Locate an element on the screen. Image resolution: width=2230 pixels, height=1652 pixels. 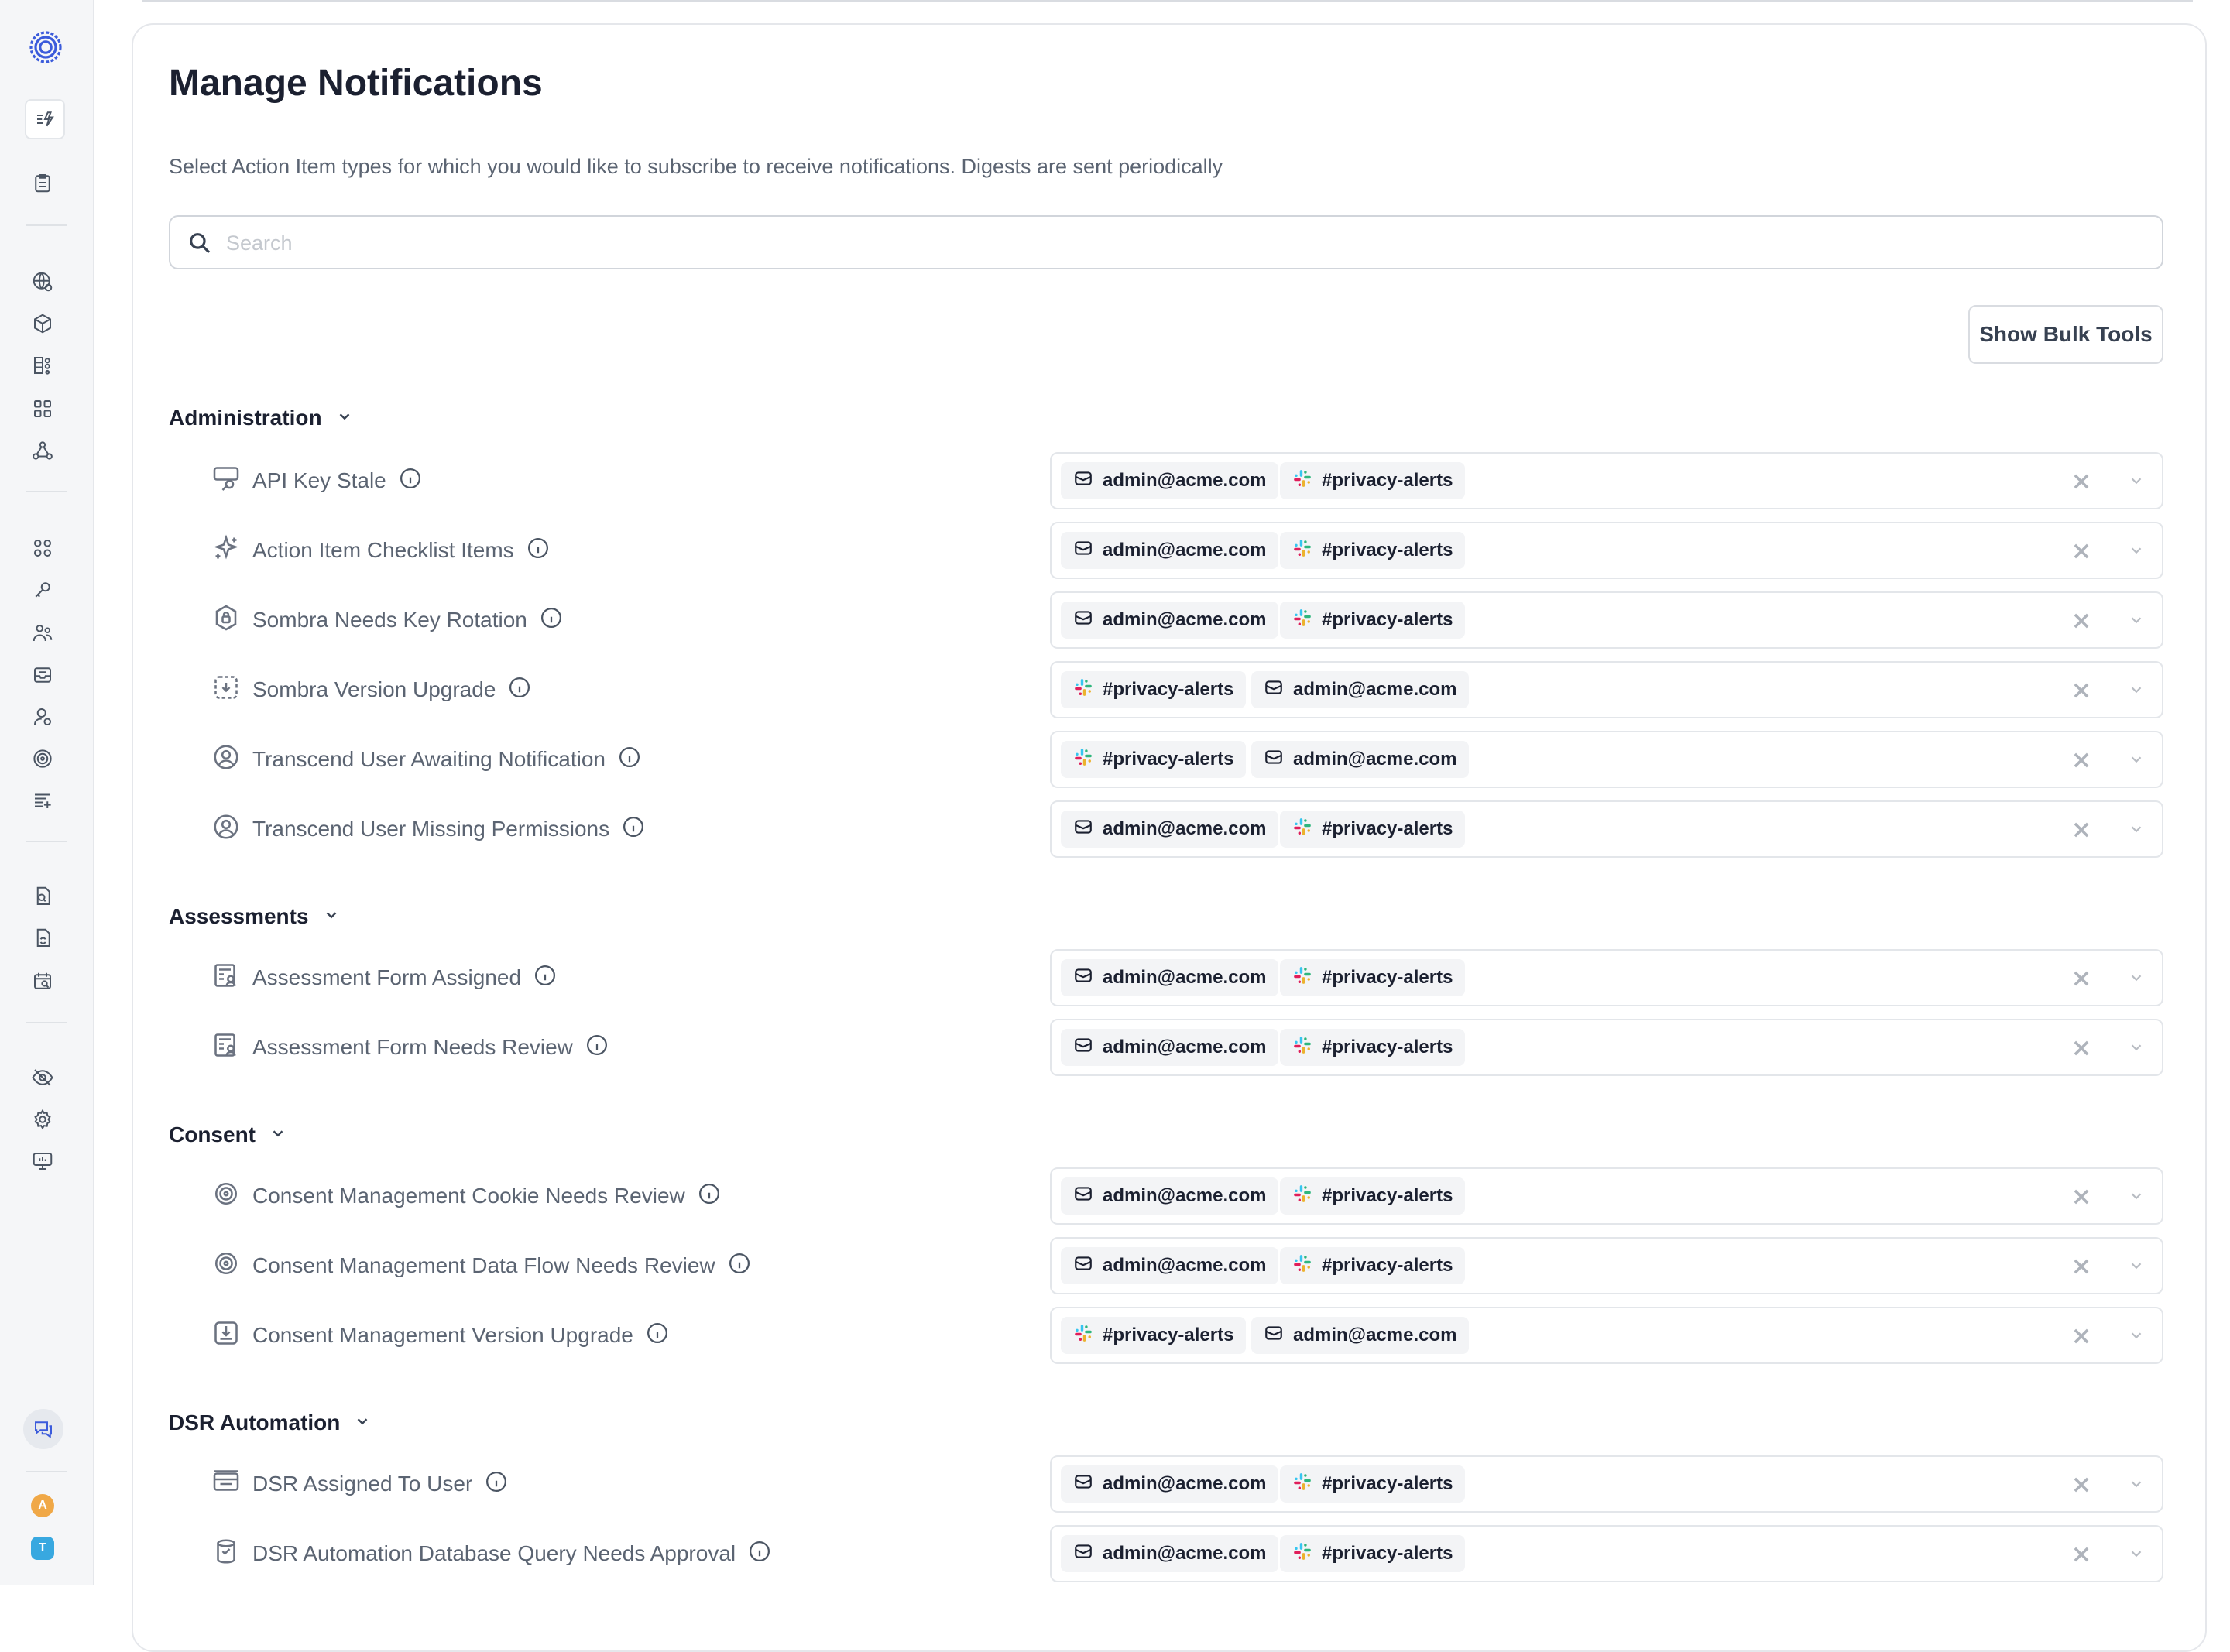
show-bulk-tools-button: Show Bulk Tools is located at coordinates (2065, 334).